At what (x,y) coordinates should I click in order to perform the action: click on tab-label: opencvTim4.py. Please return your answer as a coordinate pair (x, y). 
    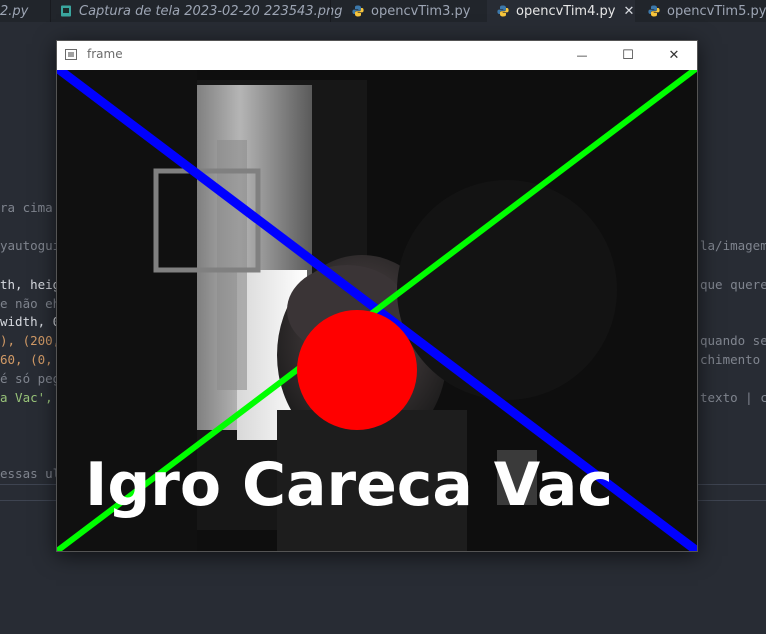
    Looking at the image, I should click on (566, 11).